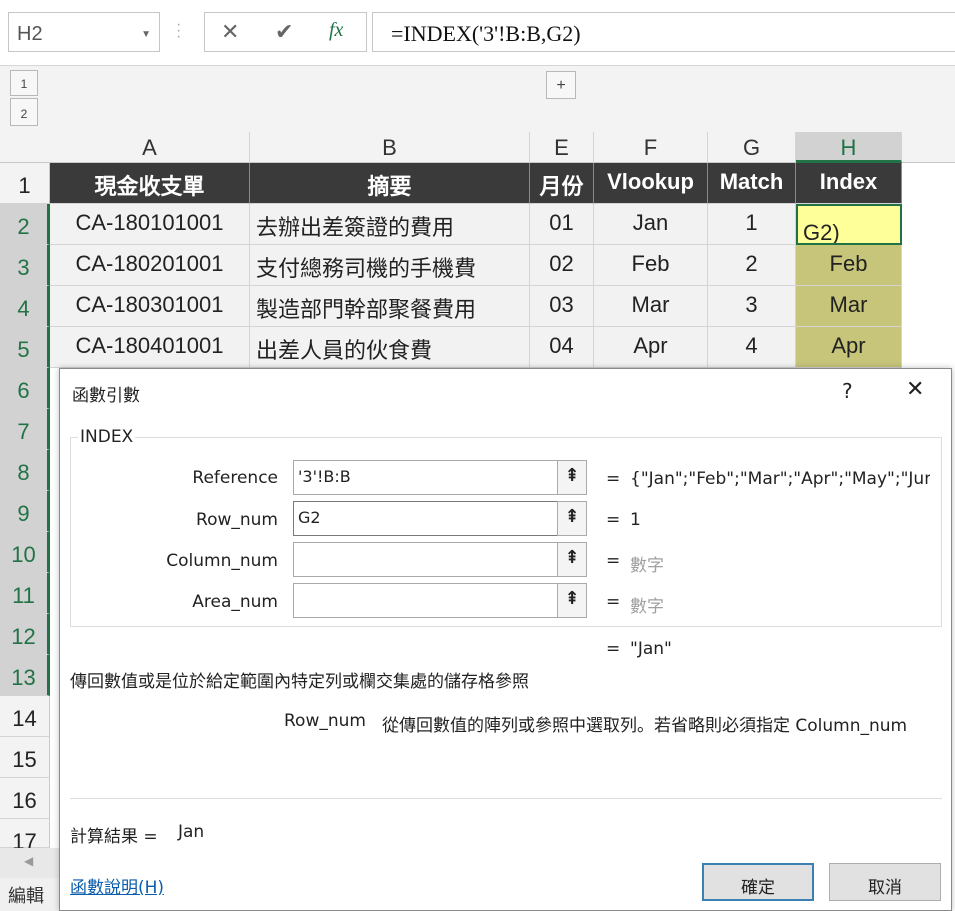 This screenshot has width=955, height=911. Describe the element at coordinates (562, 224) in the screenshot. I see `table-cell: 01` at that location.